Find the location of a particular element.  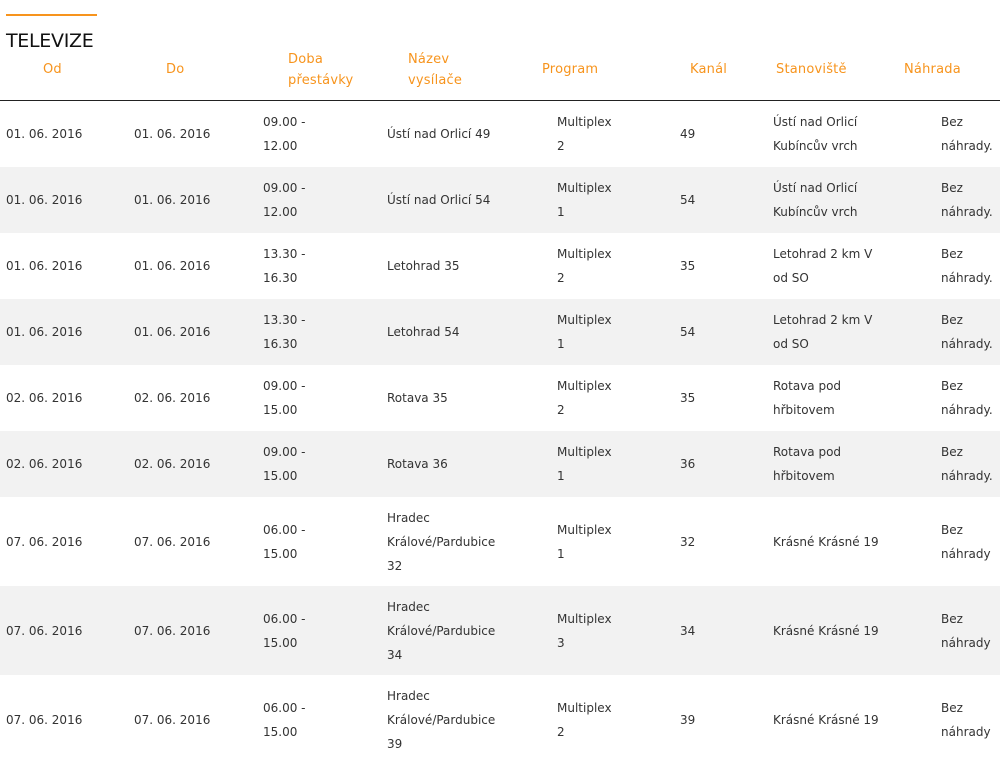

cell-text: 36 is located at coordinates (688, 464).